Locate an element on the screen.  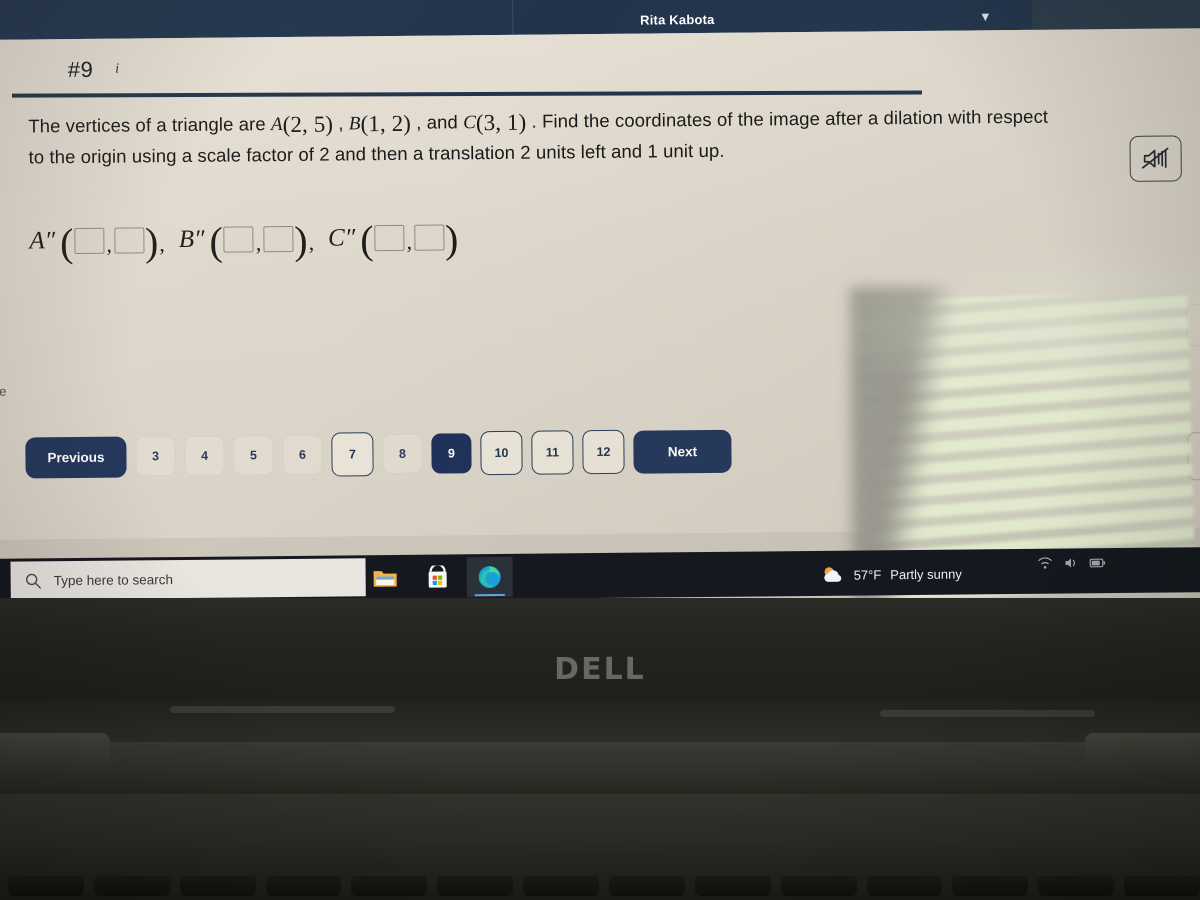
answer-input-c-y is located at coordinates (429, 237).